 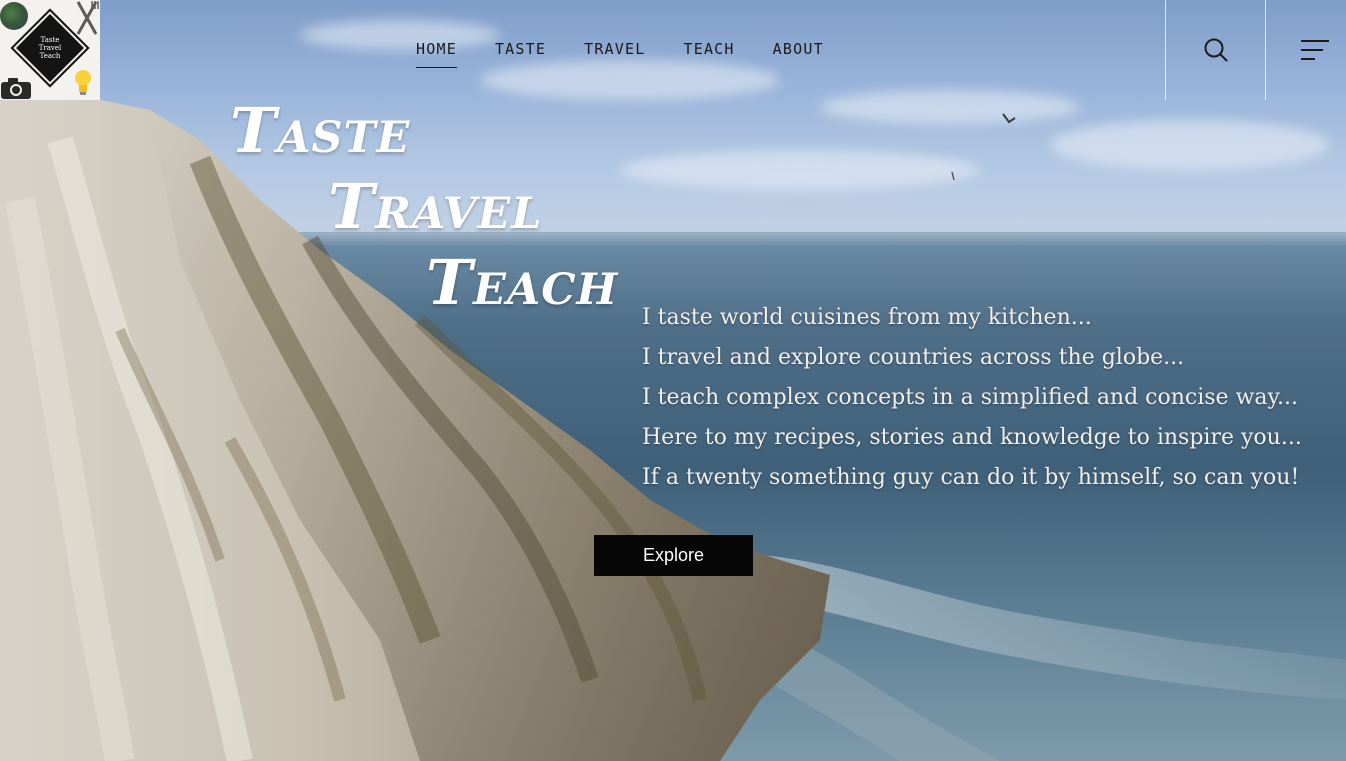 What do you see at coordinates (798, 53) in the screenshot?
I see `nav-item-about: ABOUT` at bounding box center [798, 53].